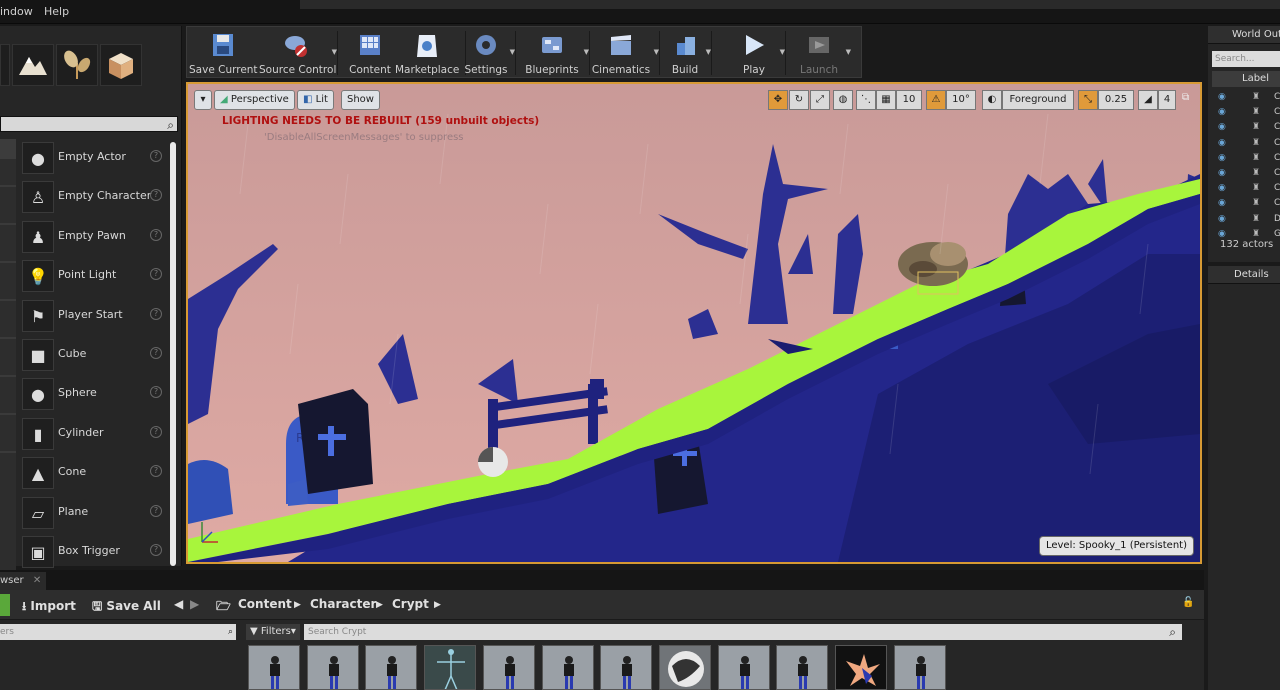  Describe the element at coordinates (688, 53) in the screenshot. I see `build-button: Build ▼` at that location.